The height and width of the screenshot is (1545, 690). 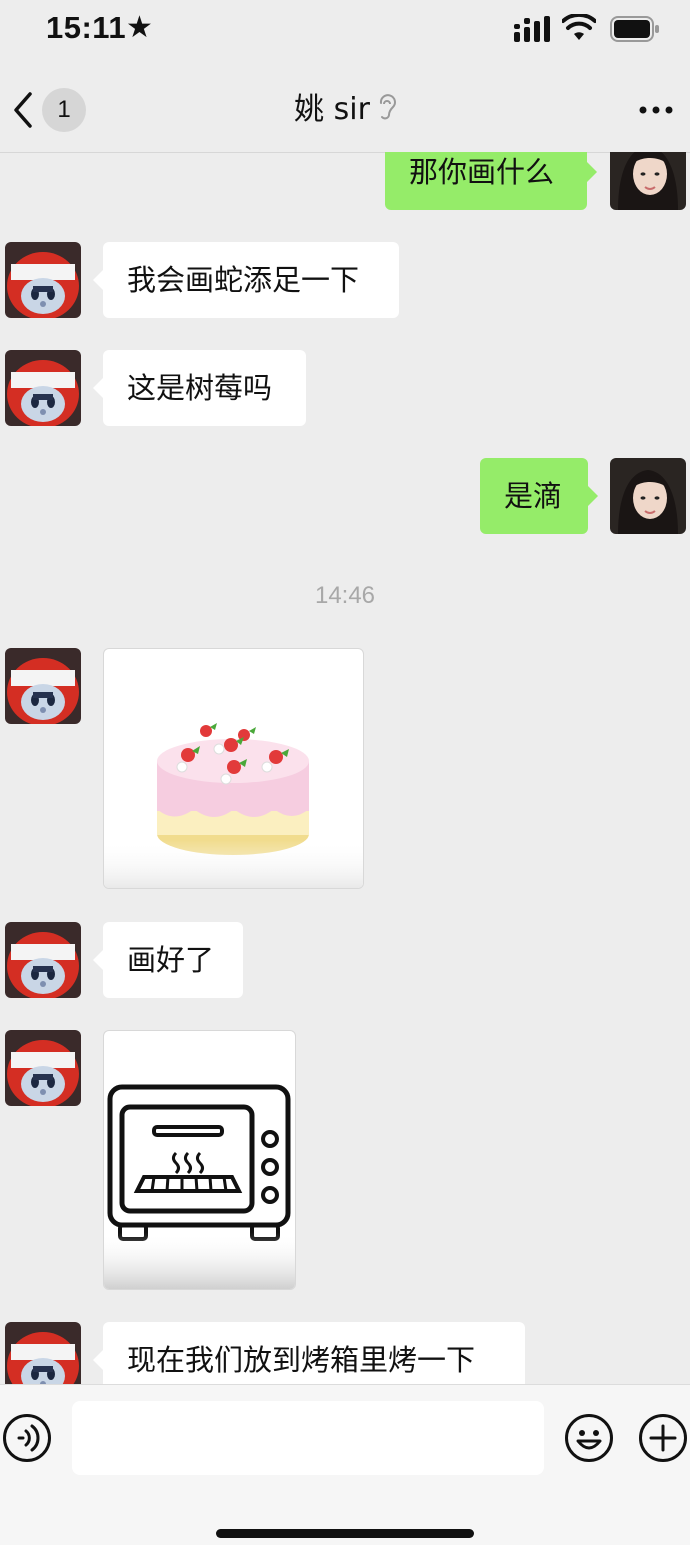 I want to click on status-bar: 15:11 ★, so click(x=345, y=30).